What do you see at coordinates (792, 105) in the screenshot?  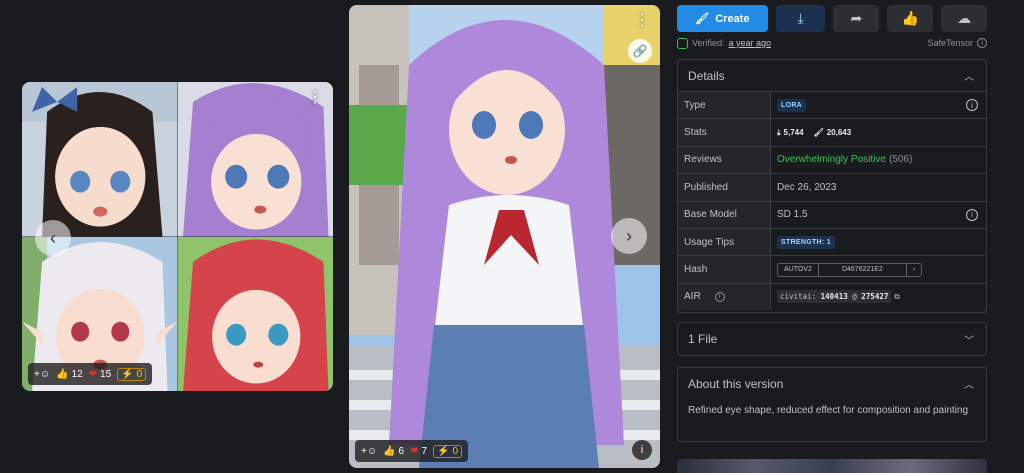 I see `type-badge: LORA` at bounding box center [792, 105].